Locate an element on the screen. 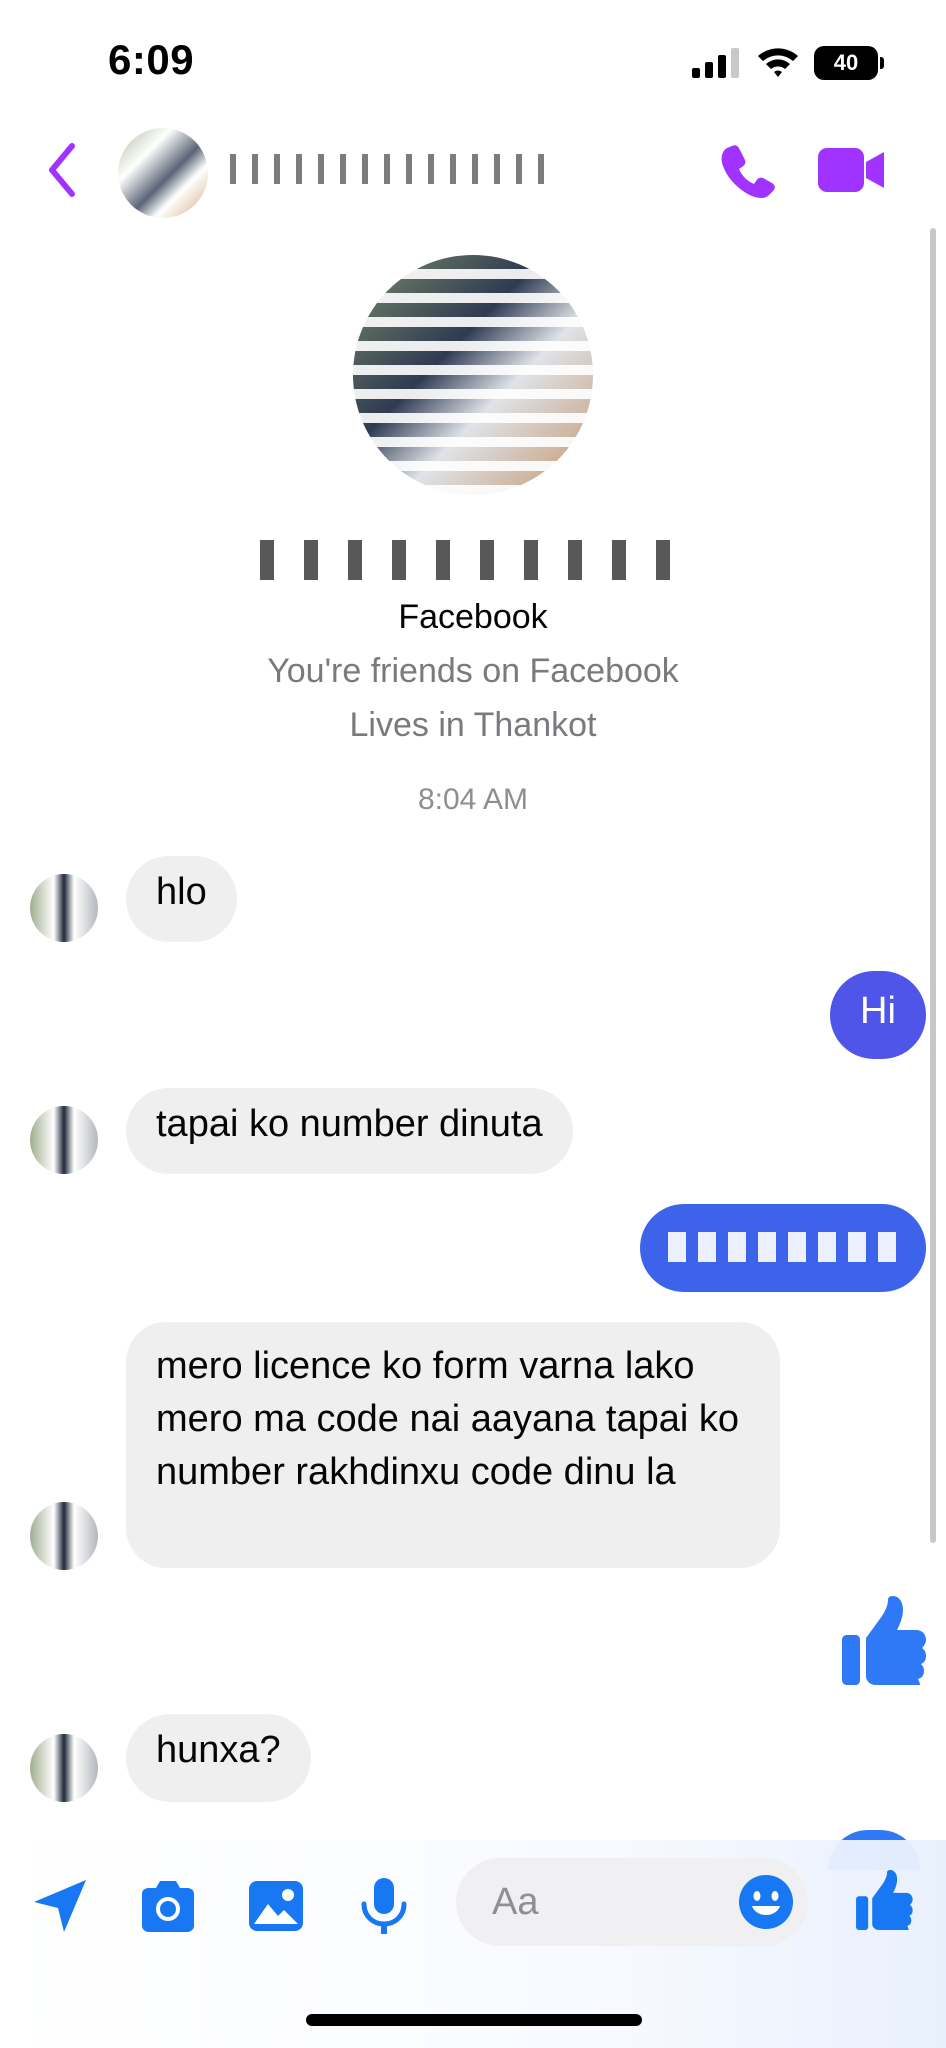 Image resolution: width=946 pixels, height=2048 pixels. battery-icon: 40 is located at coordinates (849, 63).